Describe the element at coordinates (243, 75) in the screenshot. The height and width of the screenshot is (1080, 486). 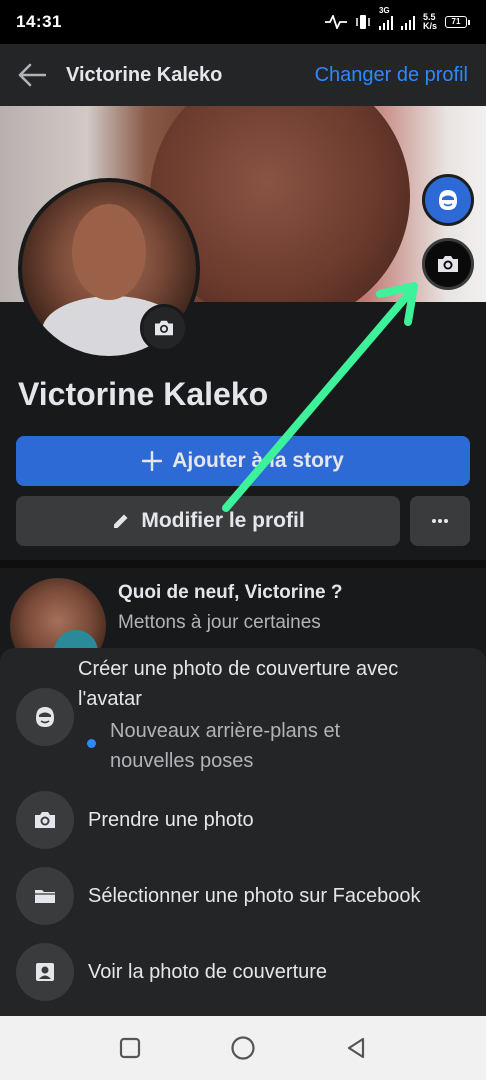
I see `top-app-bar: Victorine Kaleko Changer de profil` at that location.